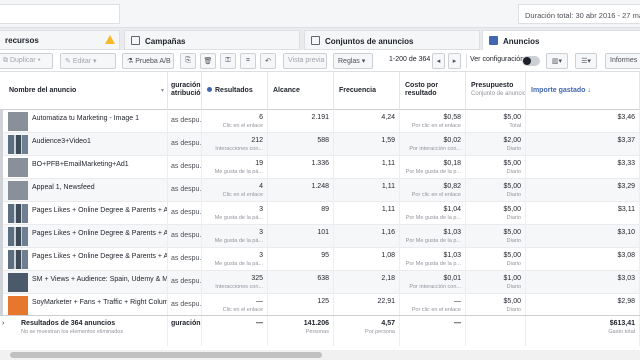 The width and height of the screenshot is (640, 360). I want to click on account-selector, so click(60, 14).